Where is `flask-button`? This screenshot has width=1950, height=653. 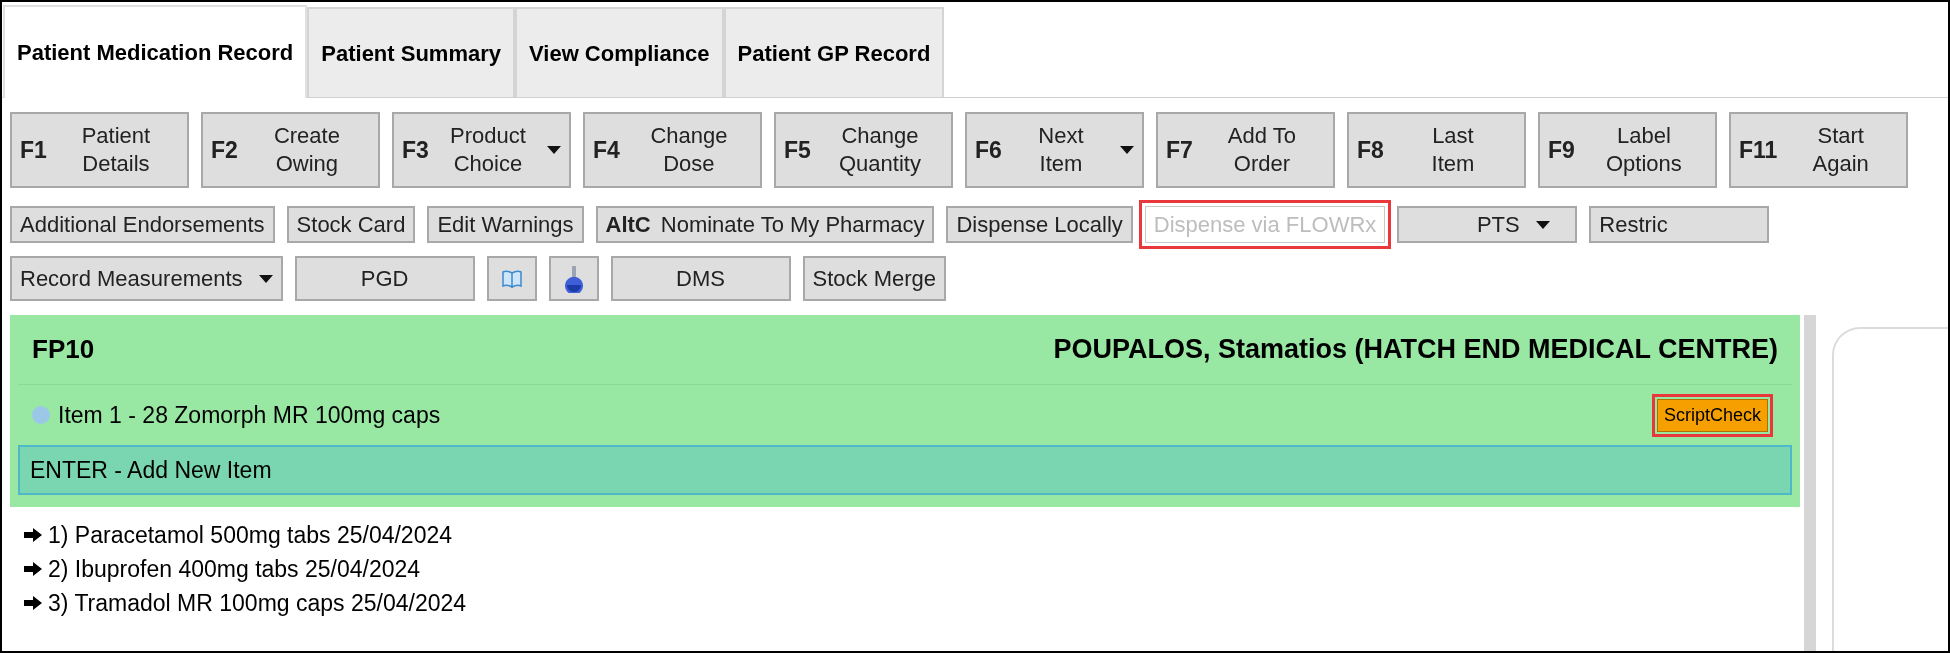 flask-button is located at coordinates (573, 278).